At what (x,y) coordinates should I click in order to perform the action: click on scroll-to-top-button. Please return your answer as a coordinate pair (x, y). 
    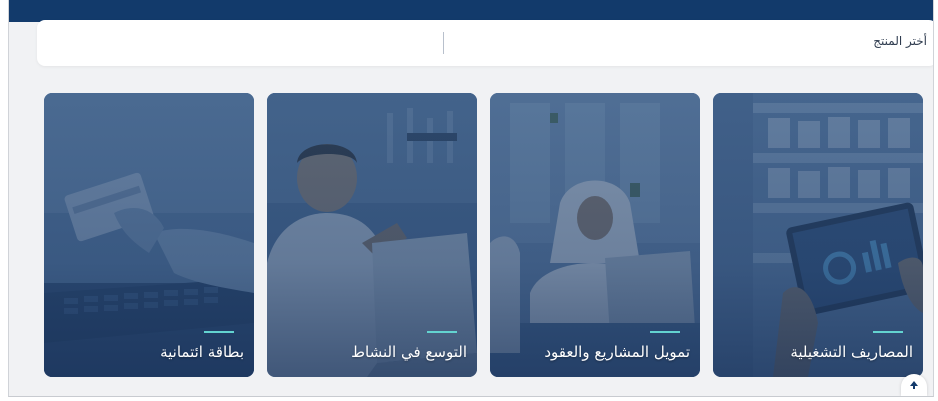
    Looking at the image, I should click on (914, 385).